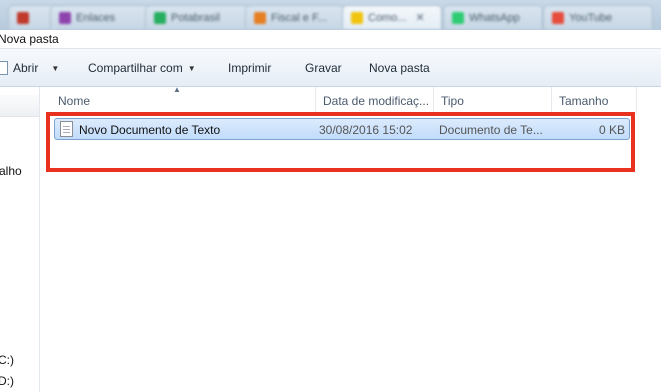 The height and width of the screenshot is (392, 661). Describe the element at coordinates (493, 17) in the screenshot. I see `browser-tab: WhatsApp` at that location.